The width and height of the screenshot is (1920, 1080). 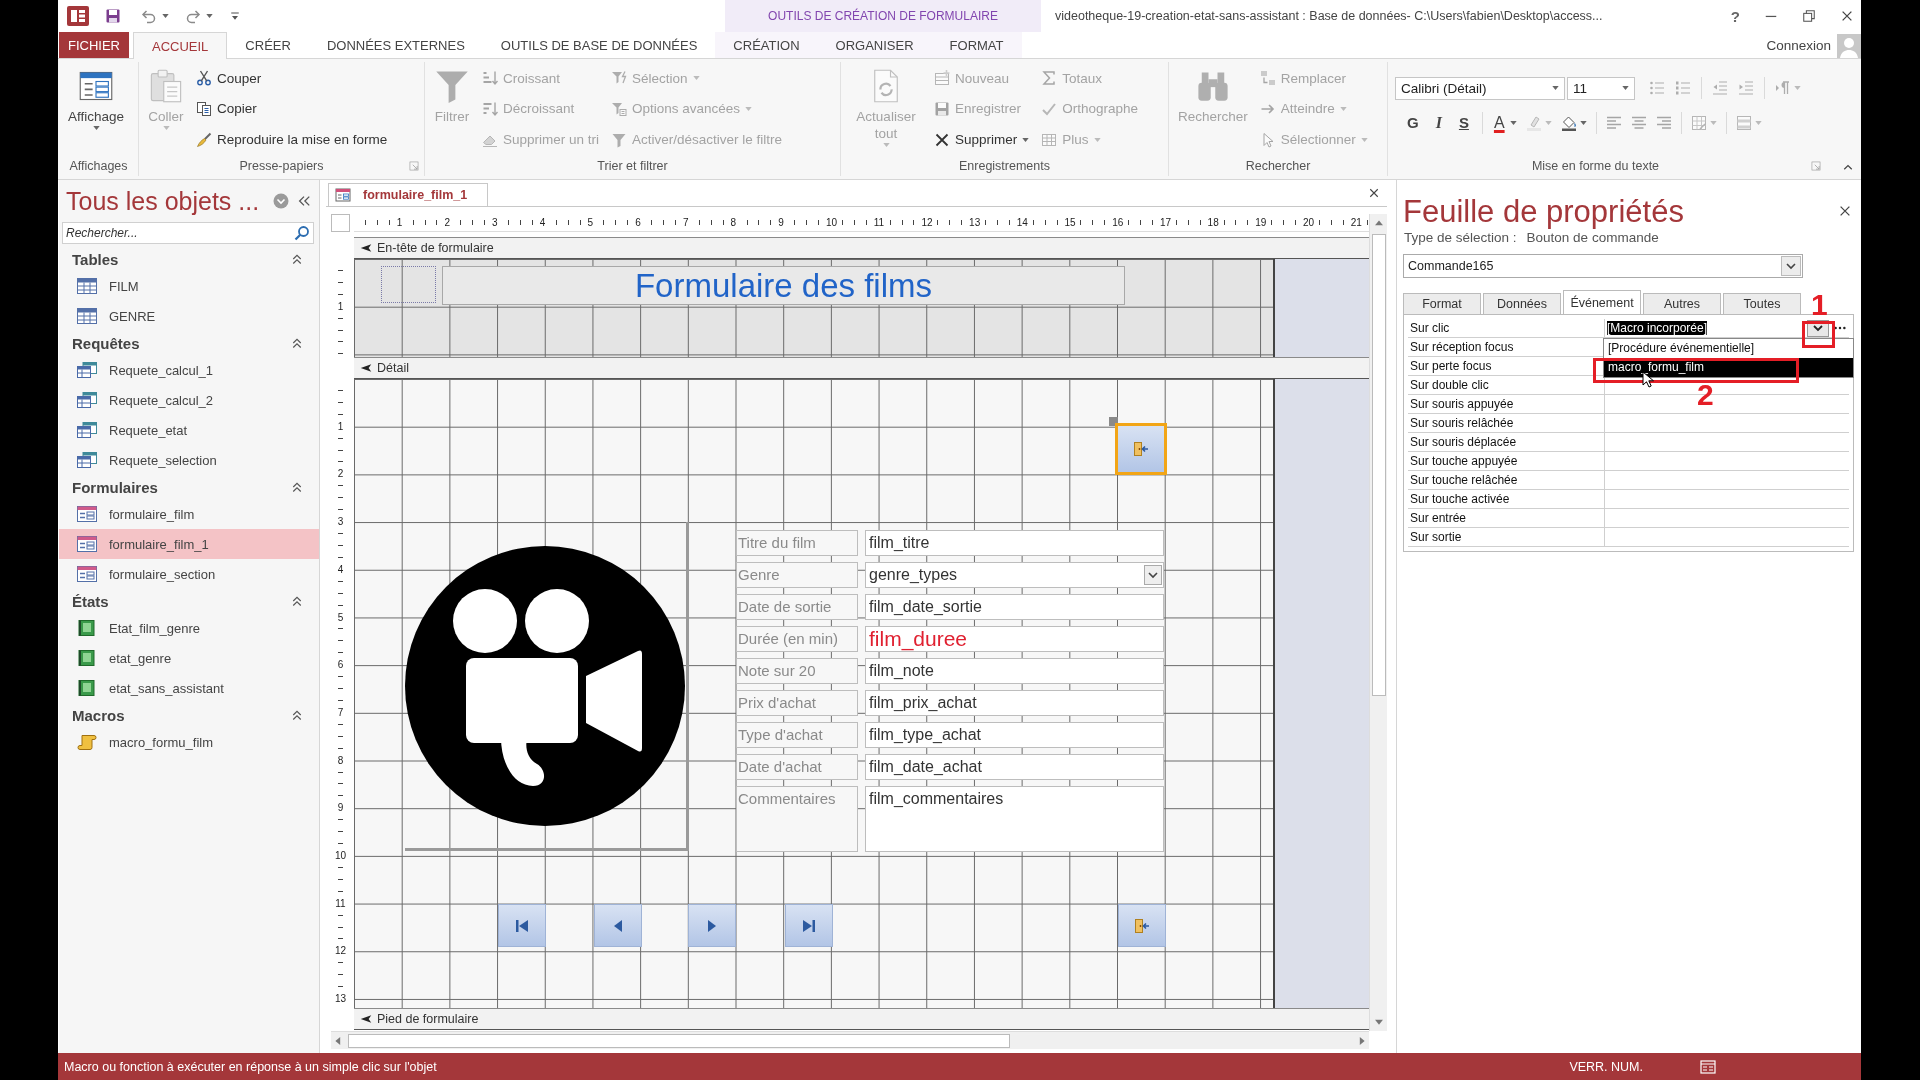 What do you see at coordinates (408, 284) in the screenshot?
I see `empty-image-frame` at bounding box center [408, 284].